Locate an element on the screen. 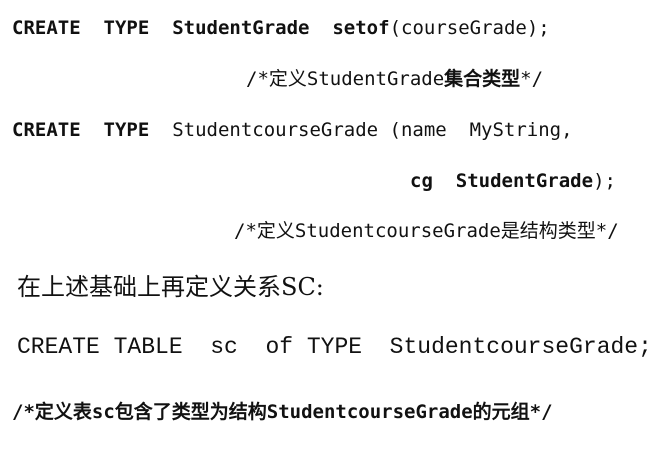 Image resolution: width=662 pixels, height=467 pixels. field-cg-line: cg StudentGrade); is located at coordinates (513, 181).